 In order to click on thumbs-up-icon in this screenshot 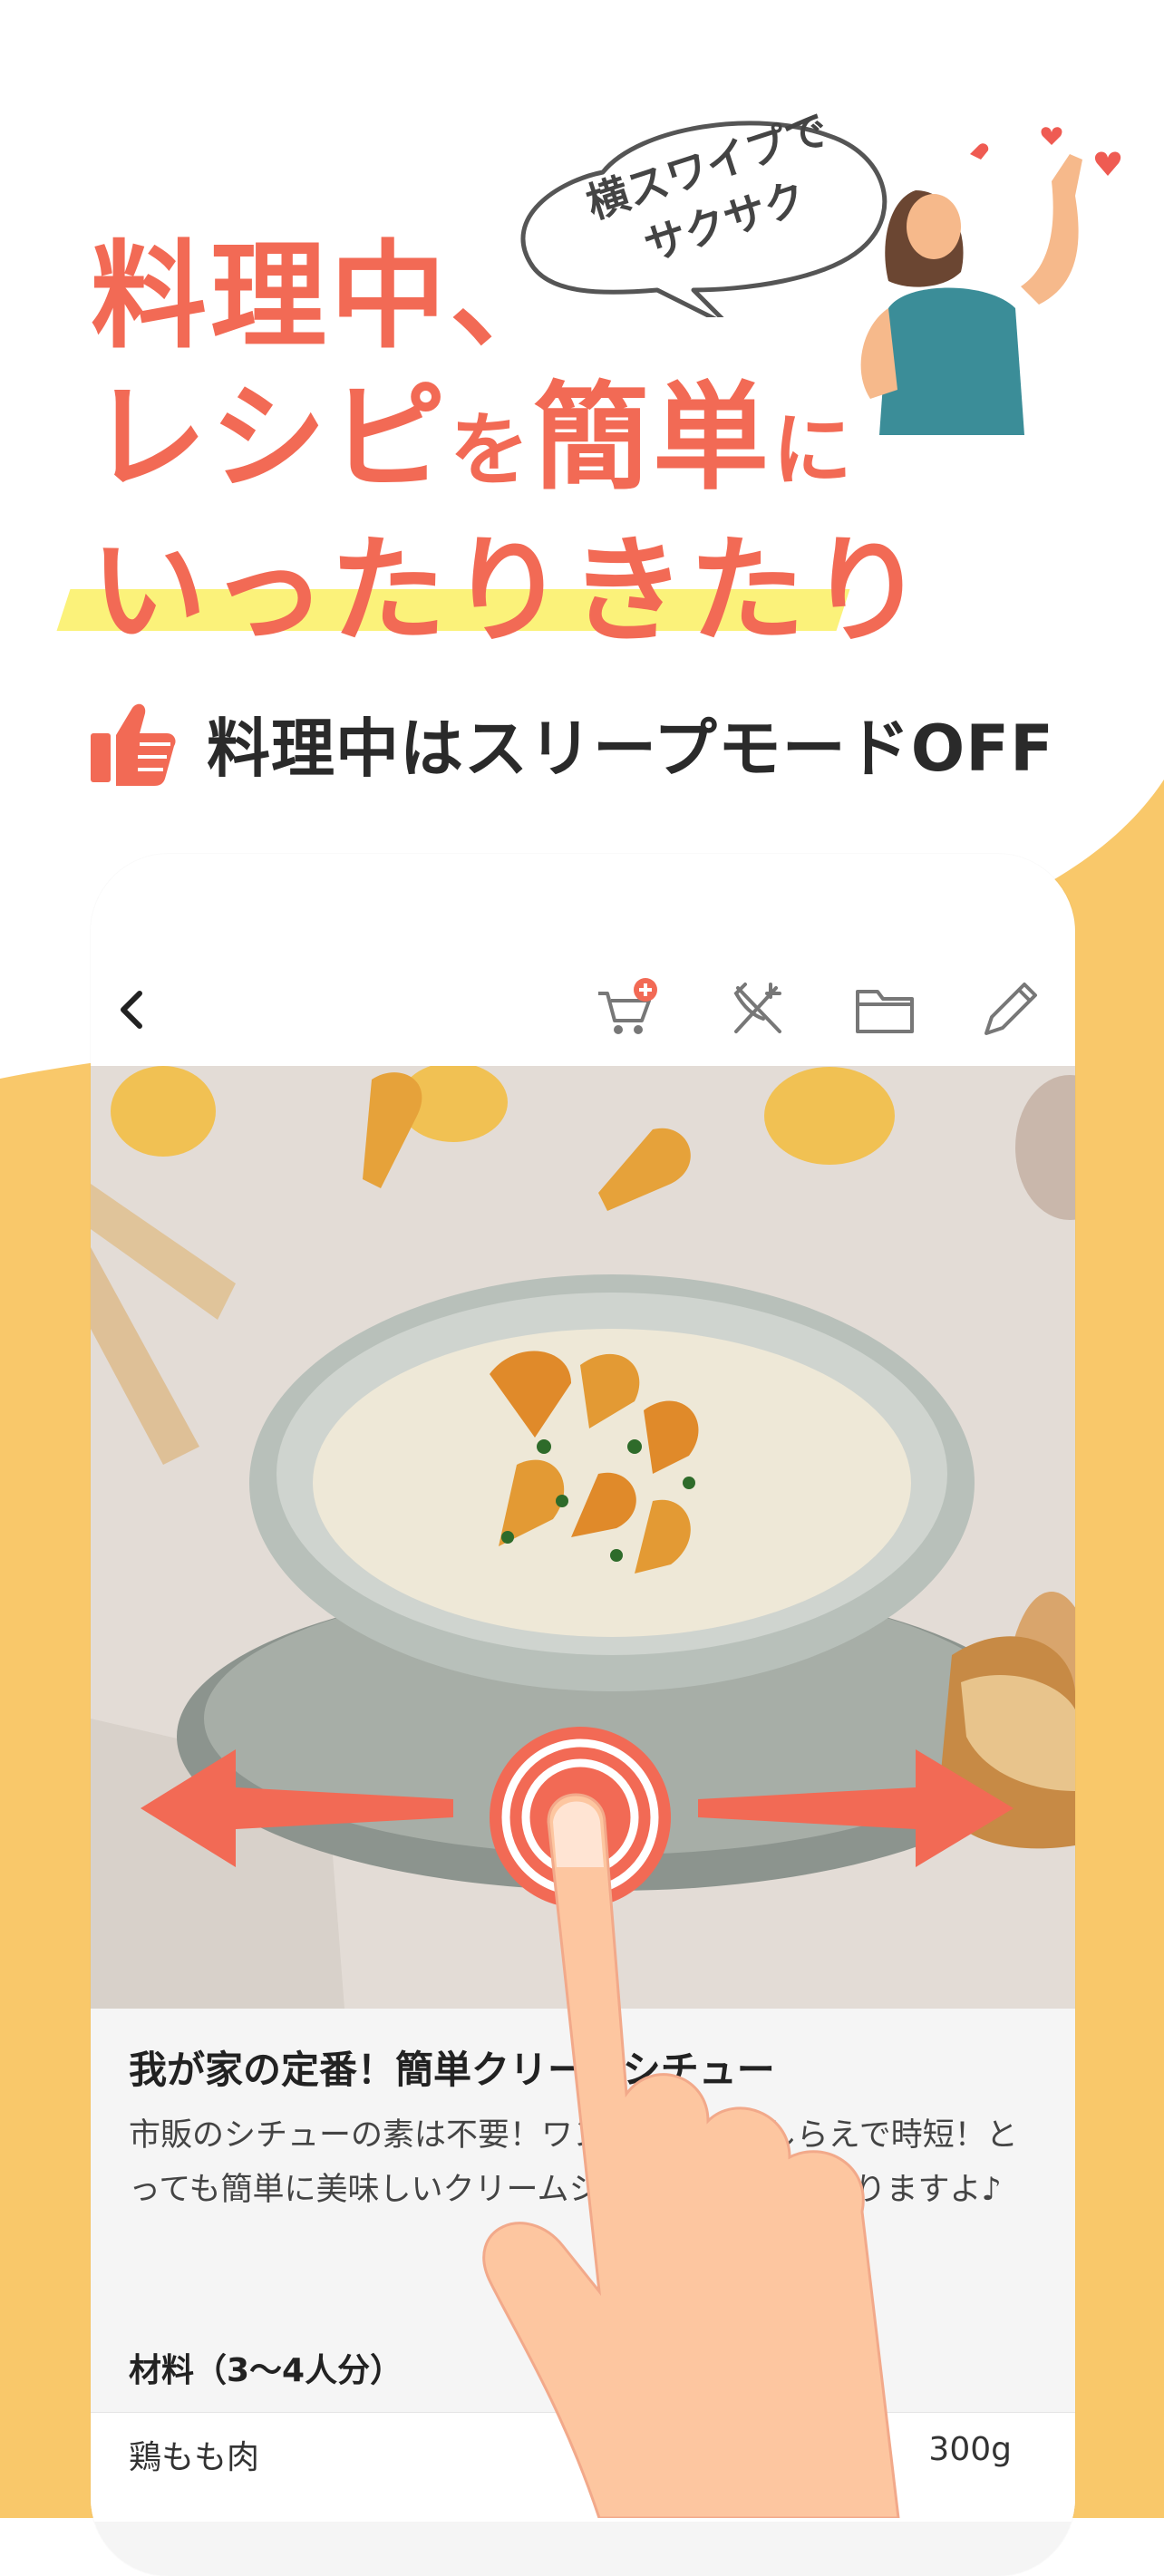, I will do `click(133, 744)`.